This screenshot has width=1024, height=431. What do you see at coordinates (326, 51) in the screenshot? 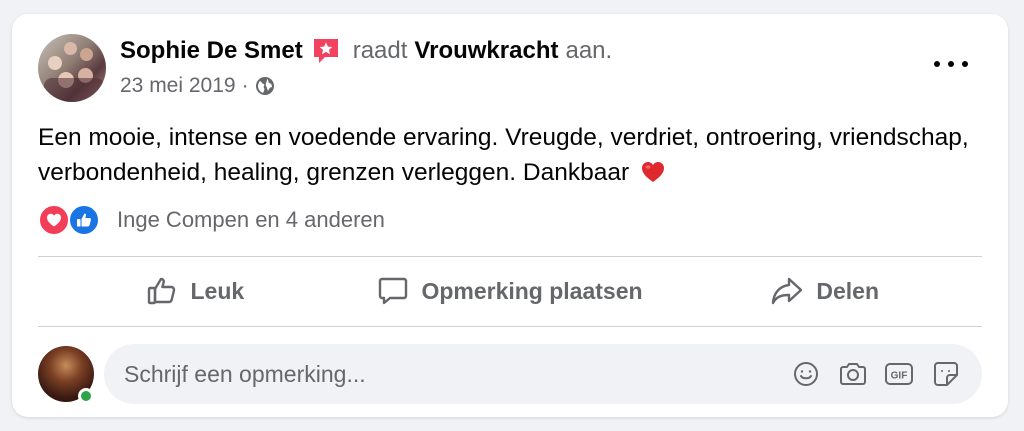
I see `recommend-star-icon` at bounding box center [326, 51].